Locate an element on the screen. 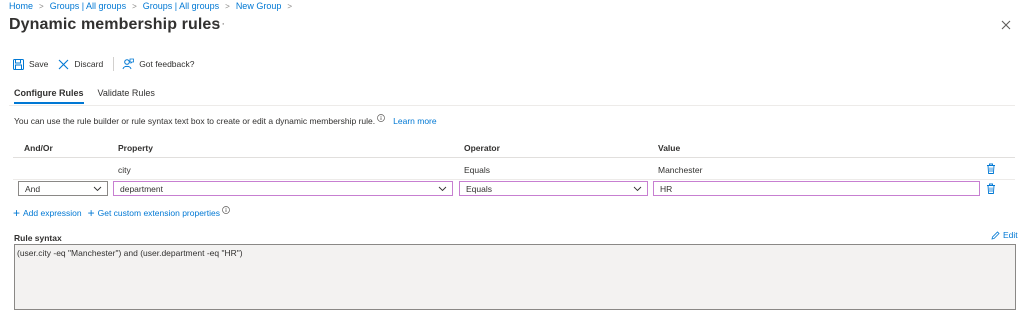 This screenshot has width=1024, height=324. discard-label: Discard is located at coordinates (89, 64).